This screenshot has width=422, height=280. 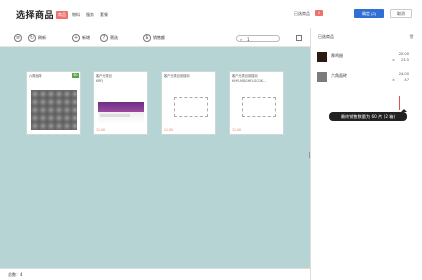 I want to click on selected-item: 厚鸡翅 20.00 × 23.5, so click(x=365, y=58).